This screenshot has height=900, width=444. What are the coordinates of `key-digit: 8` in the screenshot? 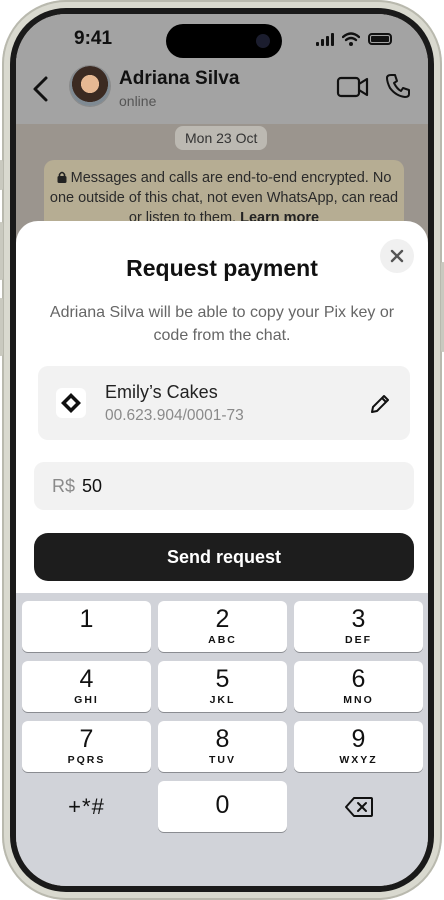 It's located at (222, 739).